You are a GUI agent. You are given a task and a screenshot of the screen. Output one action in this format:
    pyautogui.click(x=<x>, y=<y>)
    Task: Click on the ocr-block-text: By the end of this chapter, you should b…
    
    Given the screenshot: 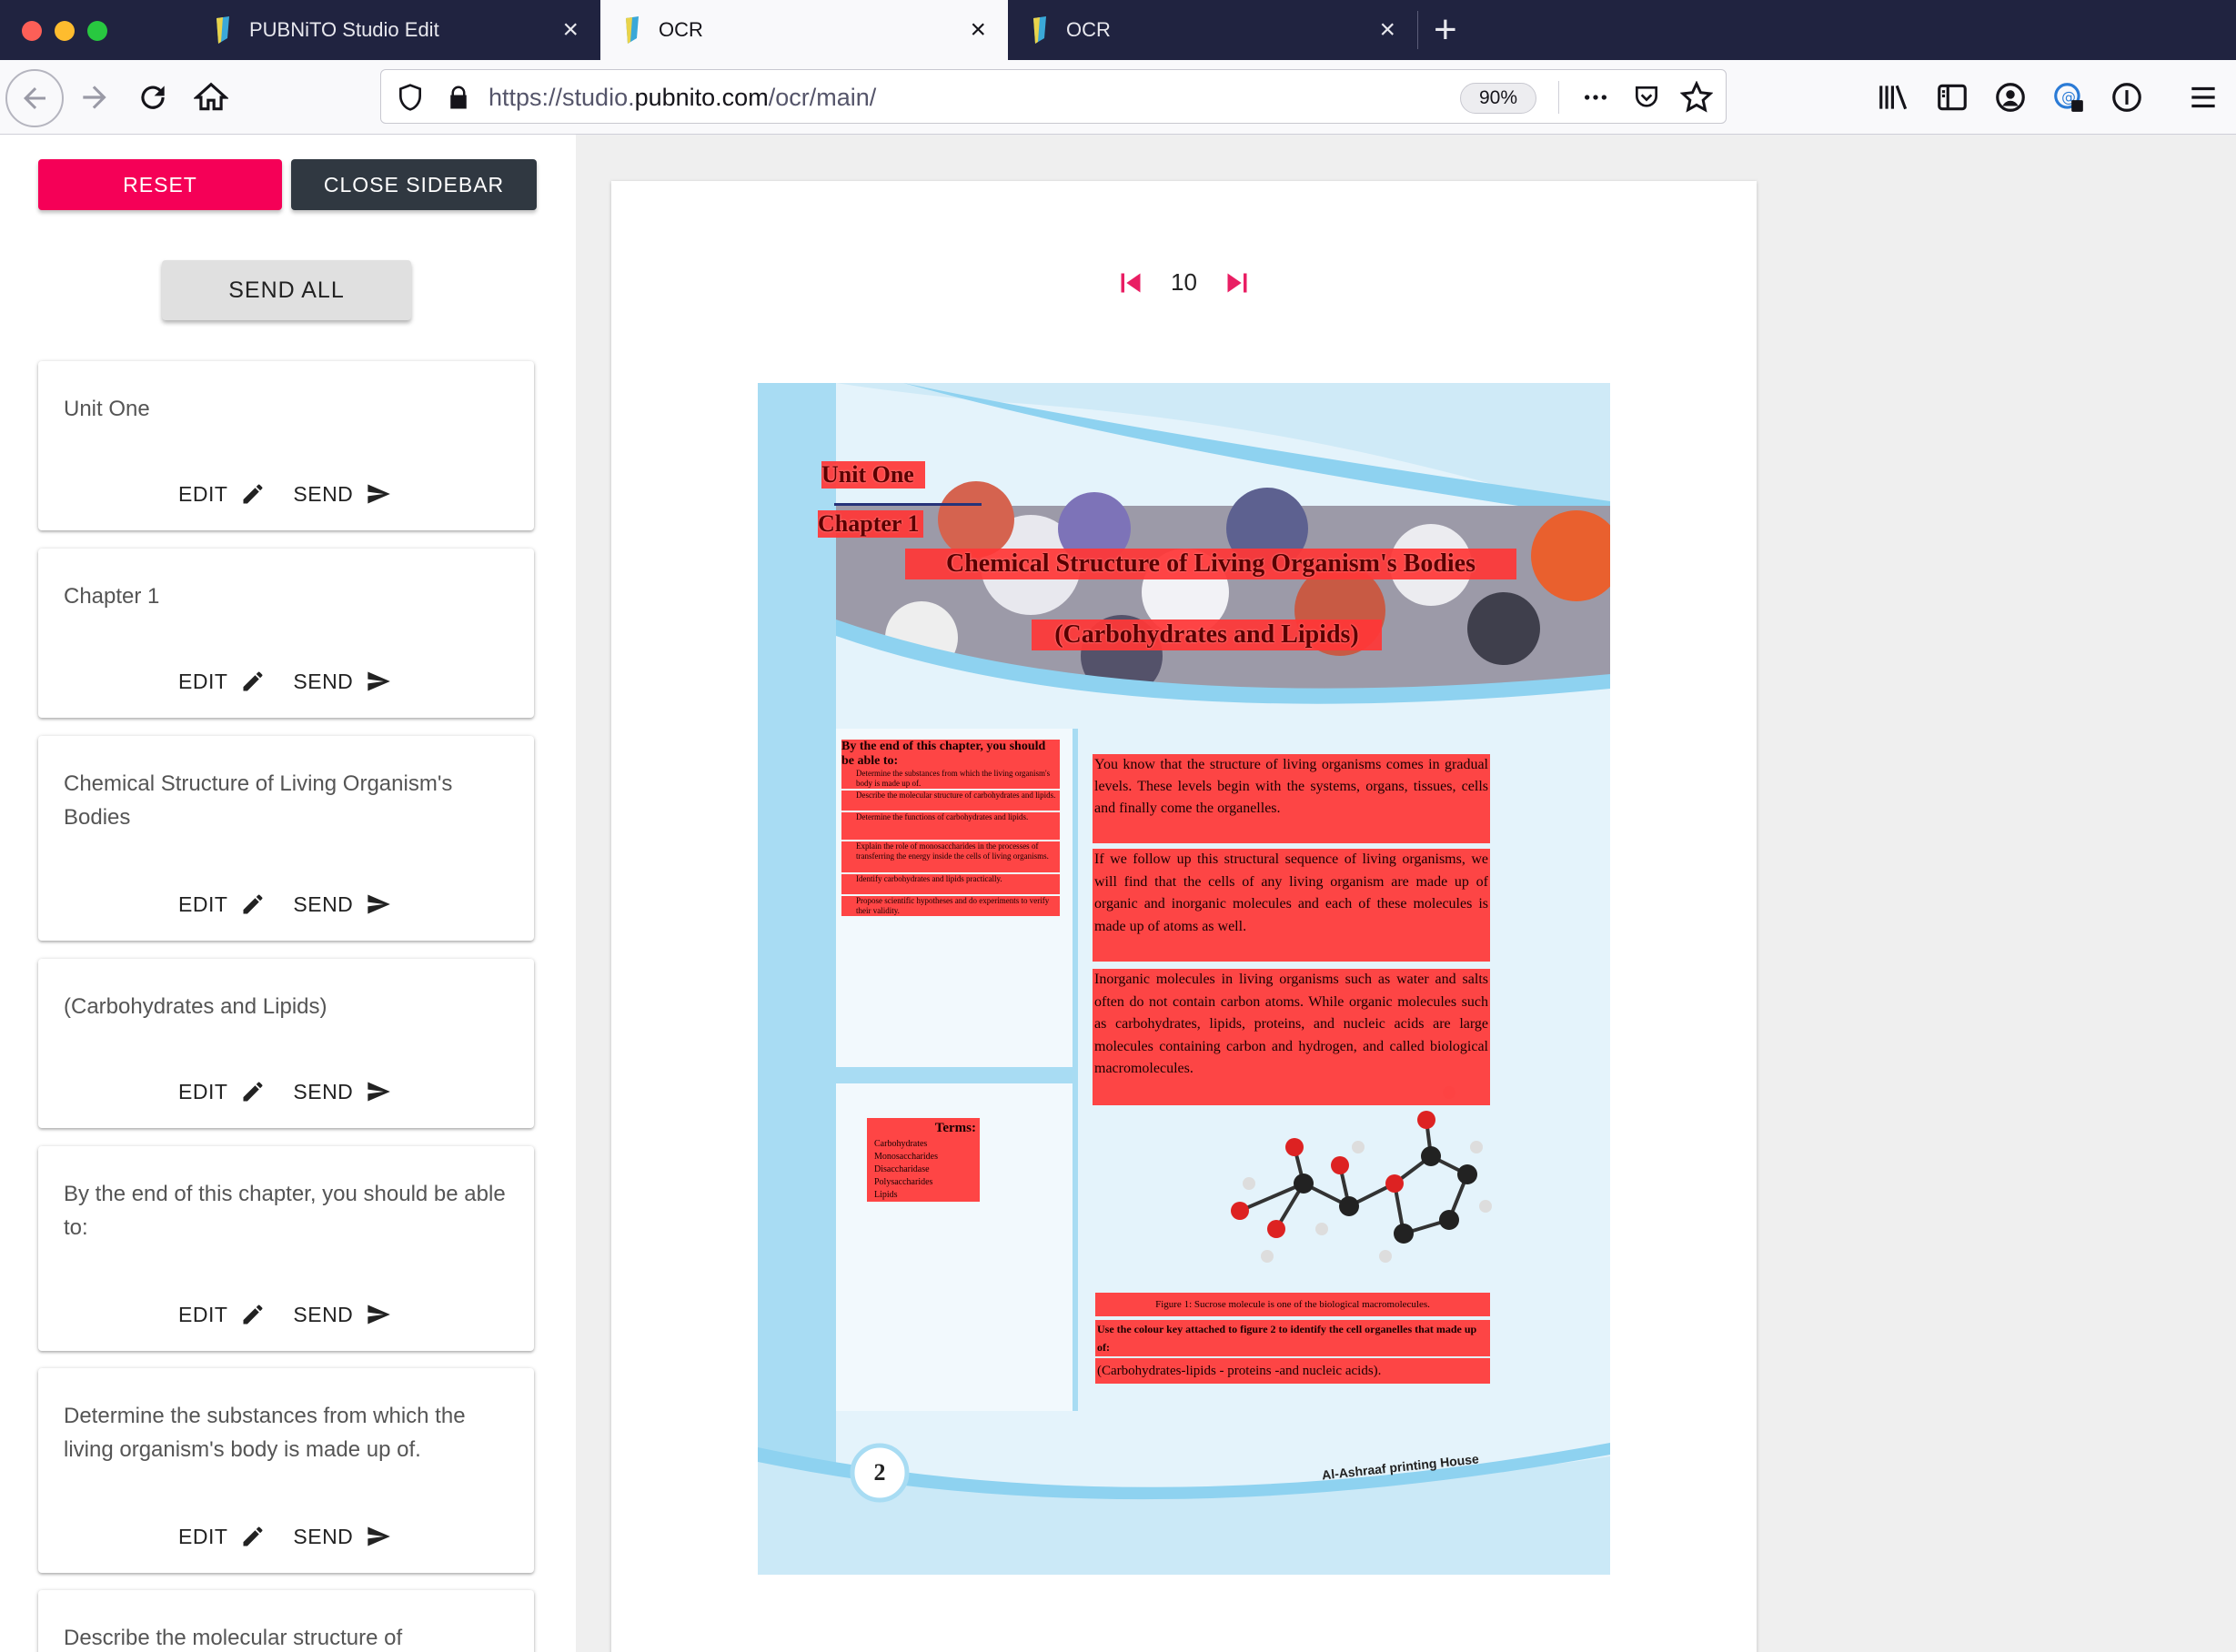 What is the action you would take?
    pyautogui.click(x=285, y=1211)
    